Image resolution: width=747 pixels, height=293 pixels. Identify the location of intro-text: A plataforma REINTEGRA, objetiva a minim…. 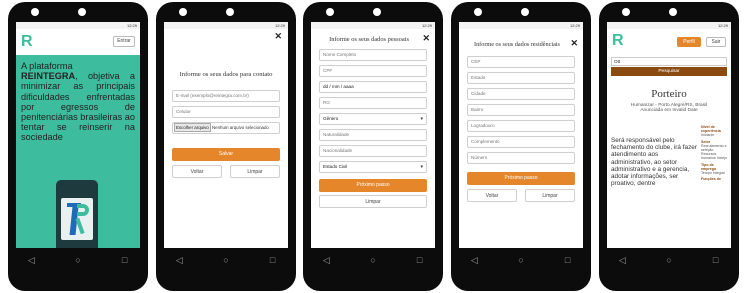
(78, 99).